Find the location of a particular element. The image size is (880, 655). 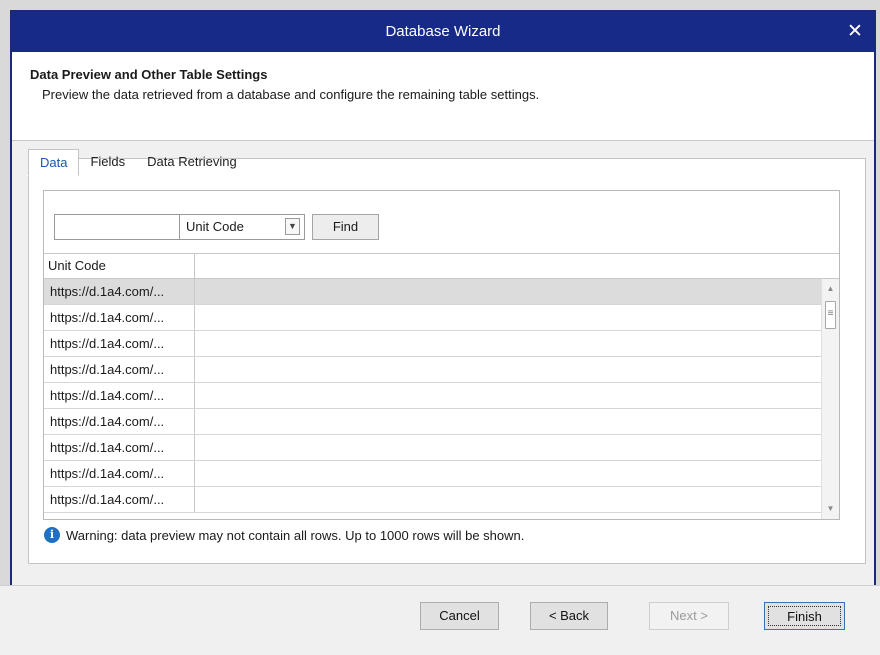

finish-button: Finish is located at coordinates (804, 616).